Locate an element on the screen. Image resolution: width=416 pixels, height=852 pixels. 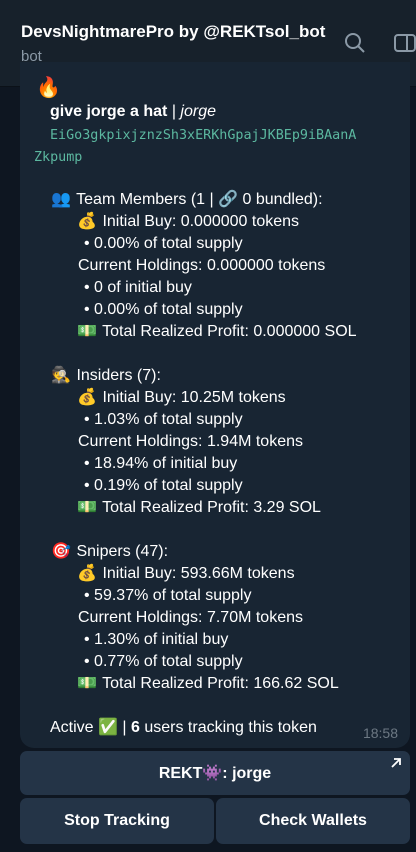
fire-icon: 🔥 is located at coordinates (48, 88).